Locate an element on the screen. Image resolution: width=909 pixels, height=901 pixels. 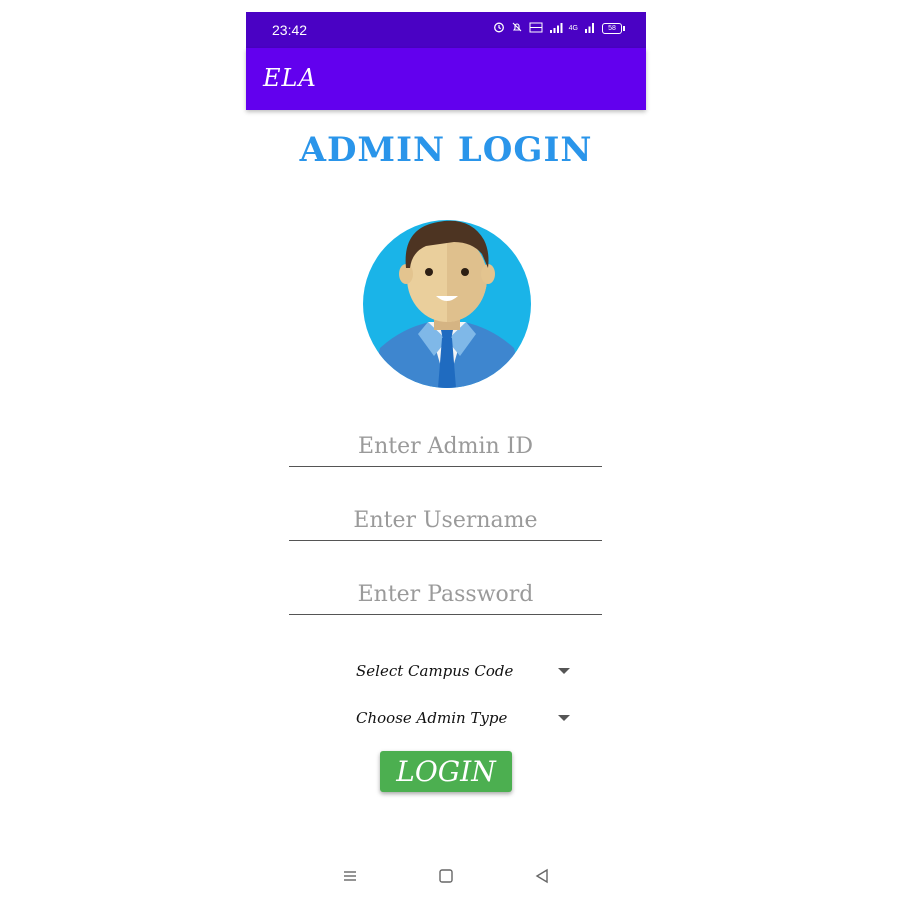
campus-code-dropdown: Select Campus Code is located at coordinates (463, 671).